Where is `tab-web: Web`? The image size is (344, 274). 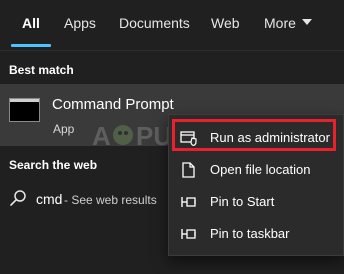
tab-web: Web is located at coordinates (225, 23).